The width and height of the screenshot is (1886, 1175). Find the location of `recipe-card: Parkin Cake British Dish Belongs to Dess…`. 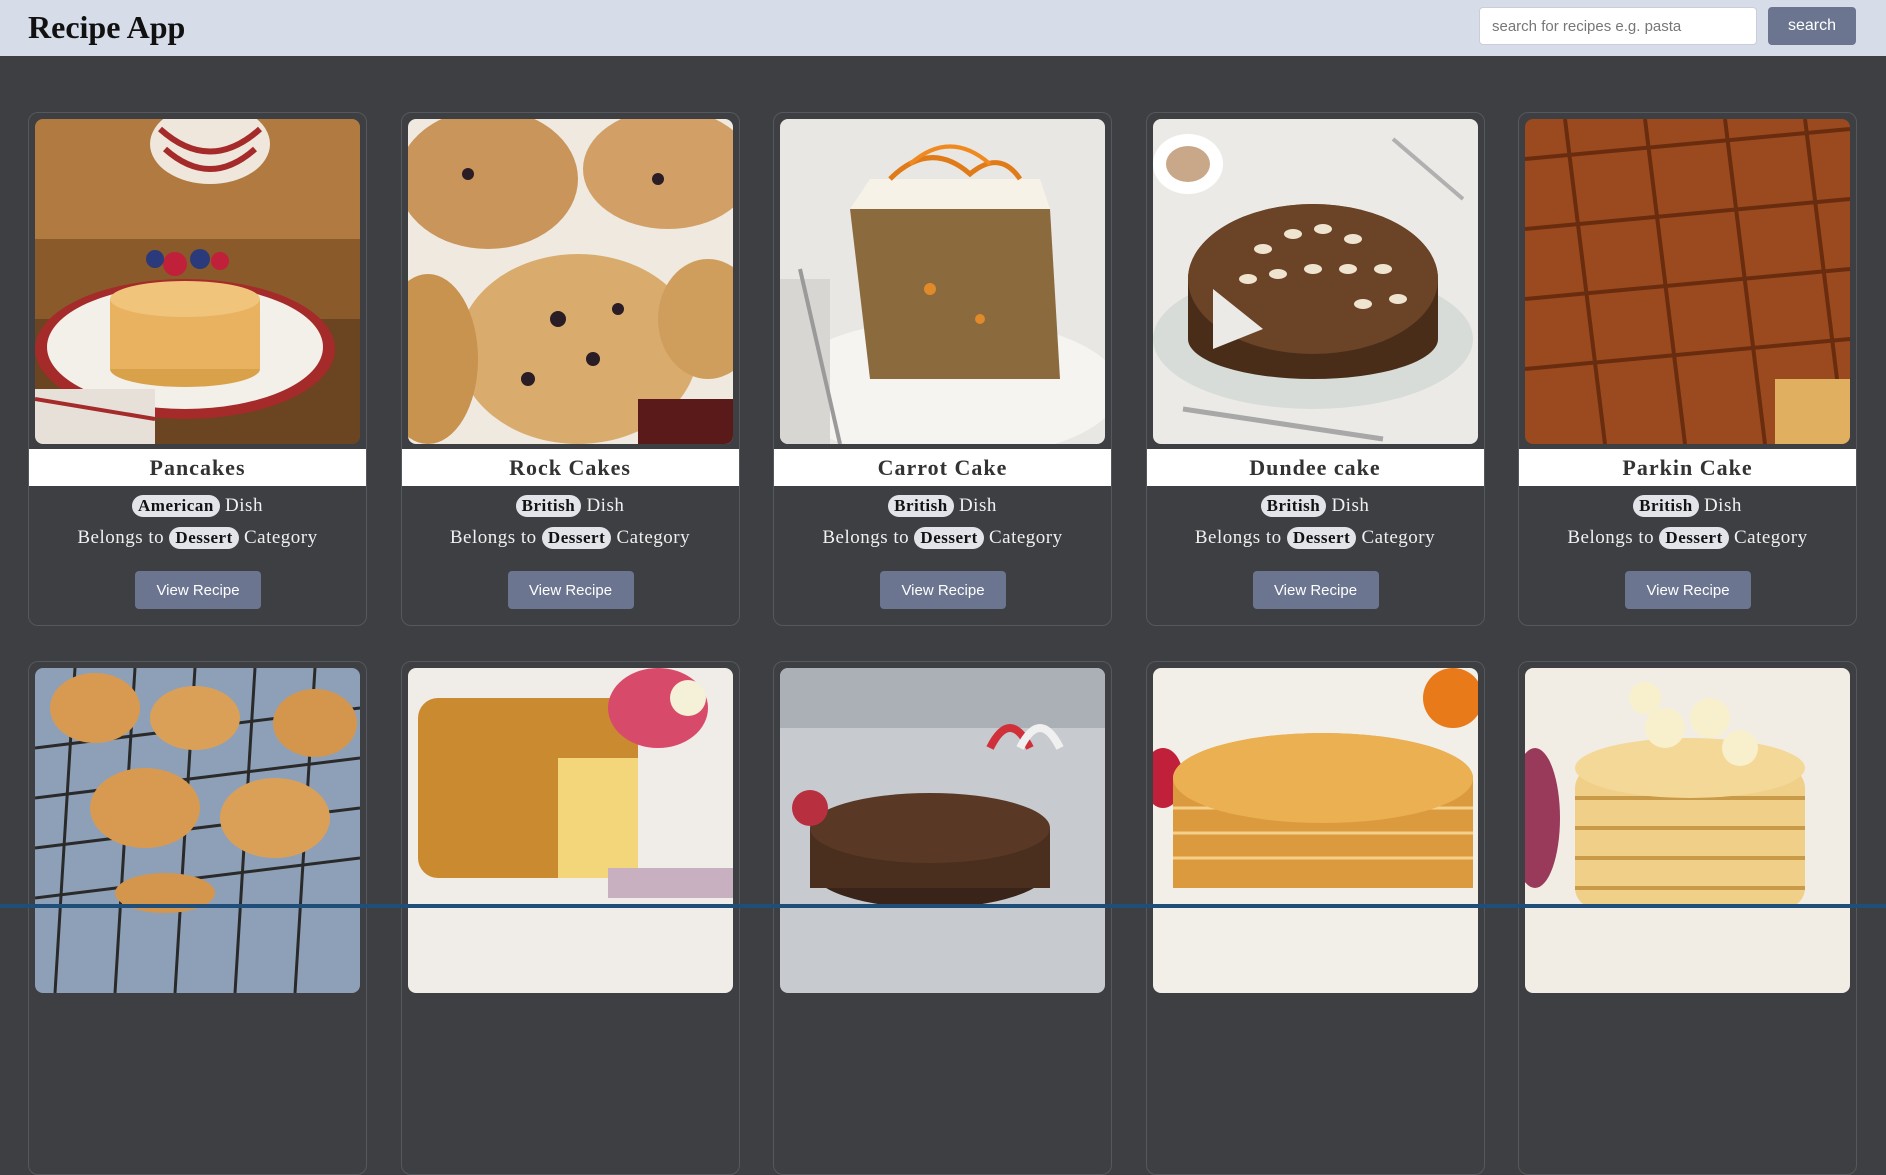

recipe-card: Parkin Cake British Dish Belongs to Dess… is located at coordinates (1687, 369).